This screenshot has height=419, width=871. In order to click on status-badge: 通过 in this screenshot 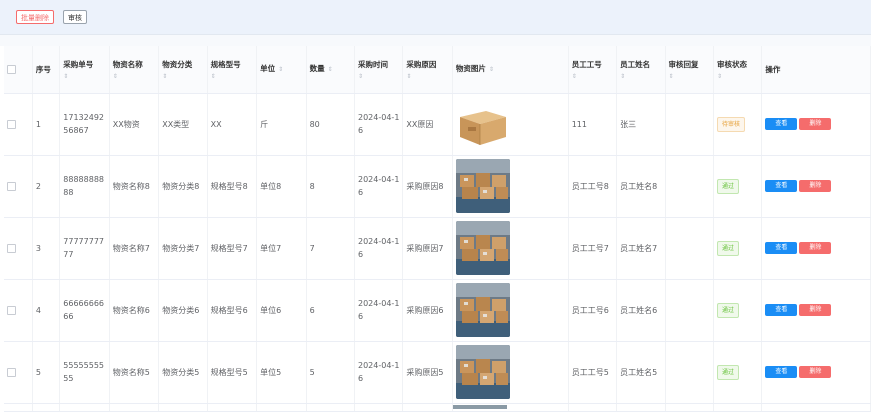, I will do `click(727, 372)`.